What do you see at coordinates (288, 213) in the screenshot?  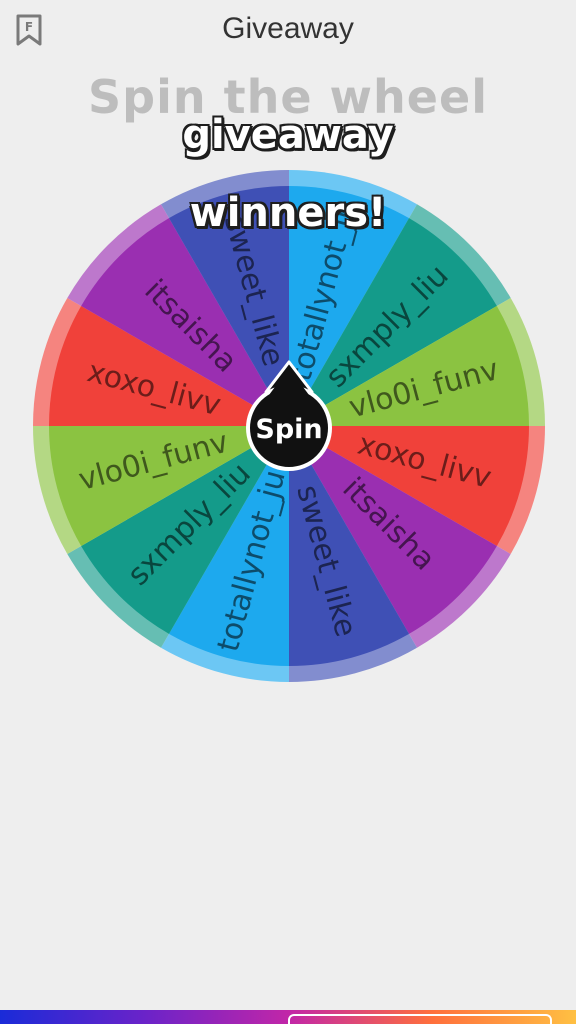 I see `overlay-text-winners: winners!` at bounding box center [288, 213].